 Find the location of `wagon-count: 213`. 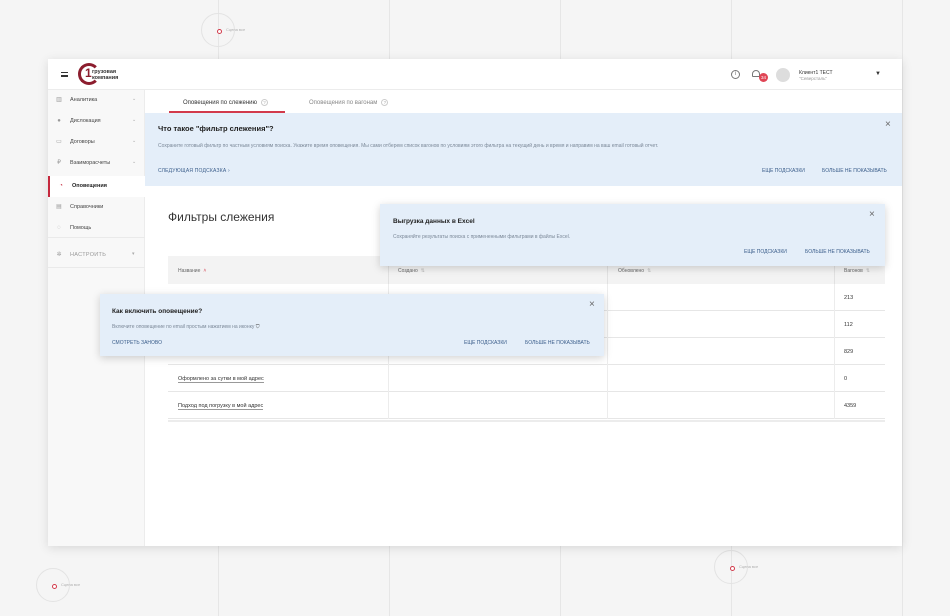

wagon-count: 213 is located at coordinates (849, 298).